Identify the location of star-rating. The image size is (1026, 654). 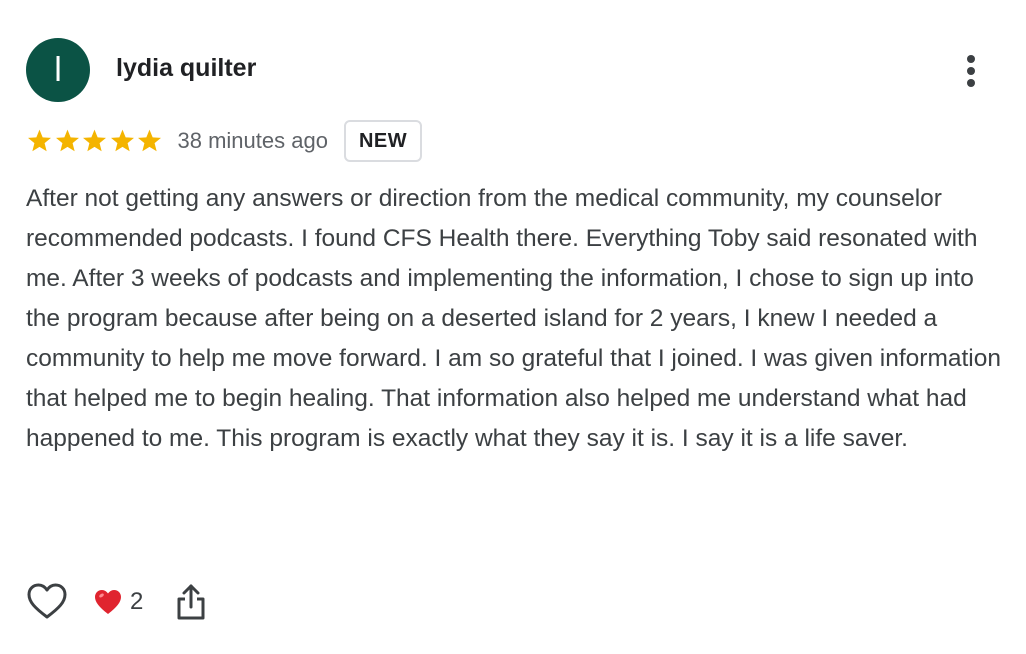
(95, 141).